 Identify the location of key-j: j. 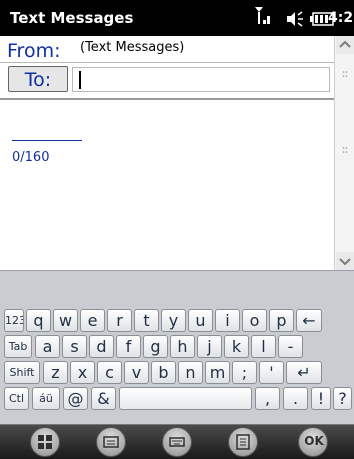
(209, 346).